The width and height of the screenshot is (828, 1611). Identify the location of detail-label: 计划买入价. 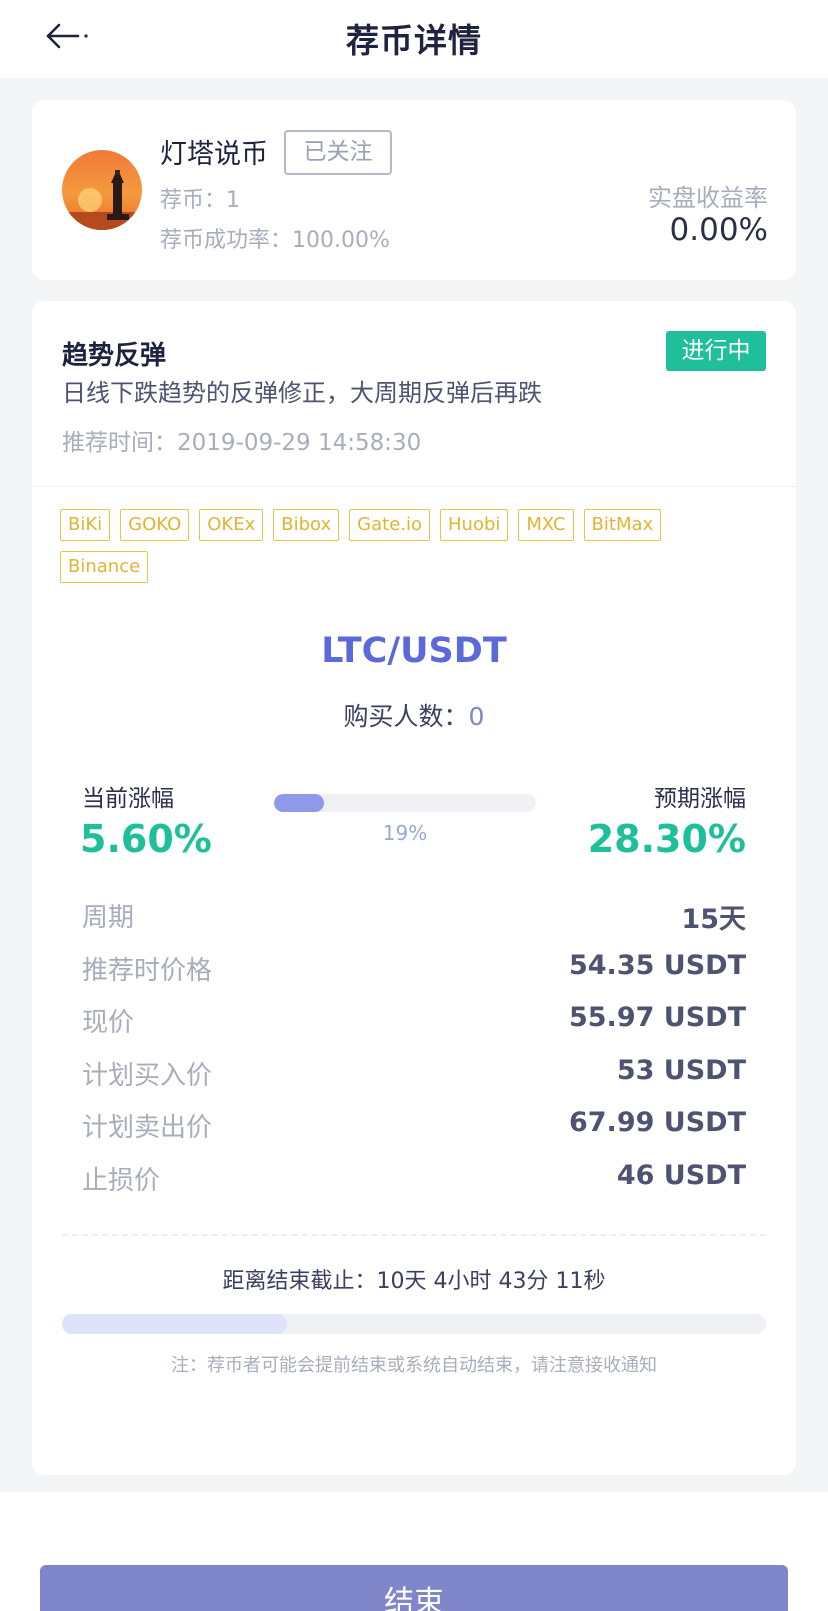
(147, 1075).